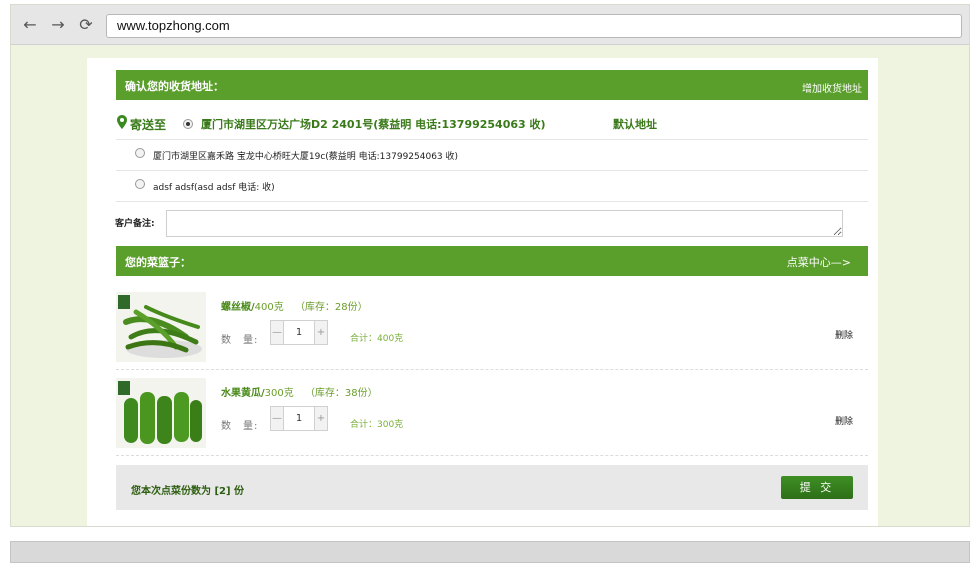  I want to click on cucumber-photo-icon, so click(161, 413).